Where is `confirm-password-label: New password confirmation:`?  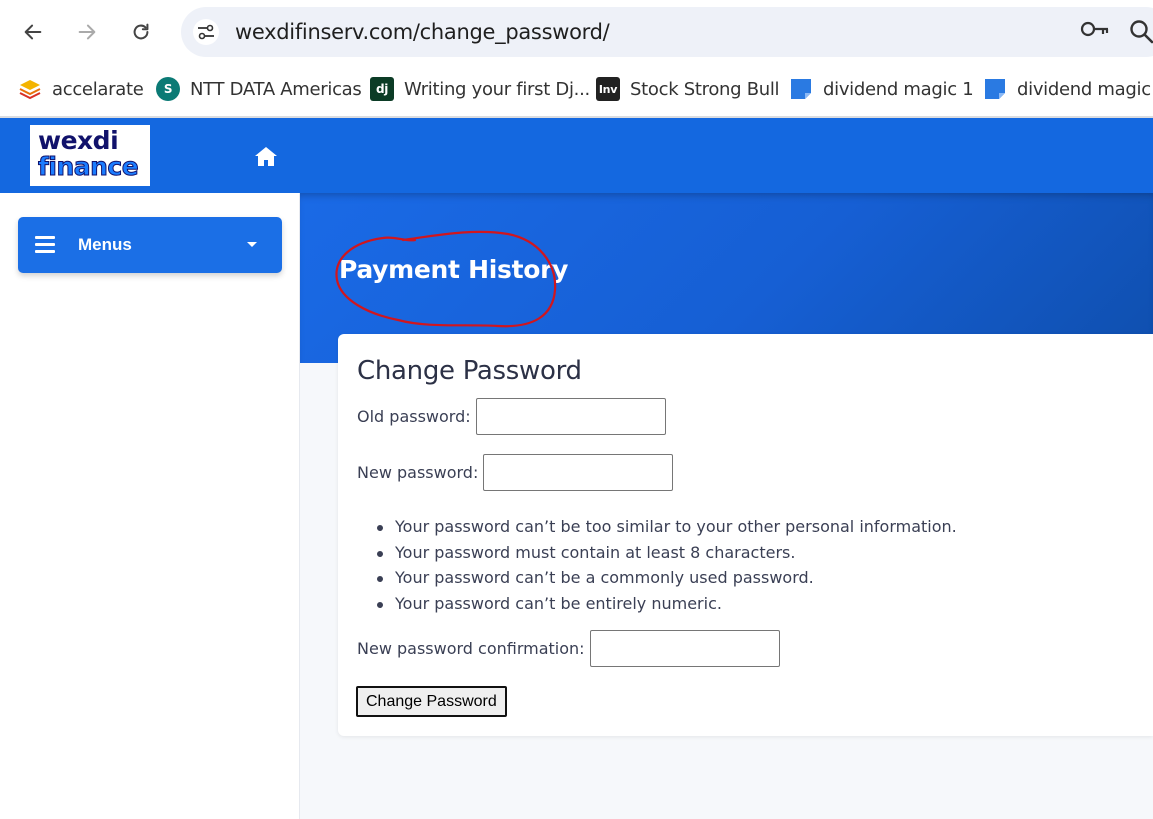
confirm-password-label: New password confirmation: is located at coordinates (471, 648).